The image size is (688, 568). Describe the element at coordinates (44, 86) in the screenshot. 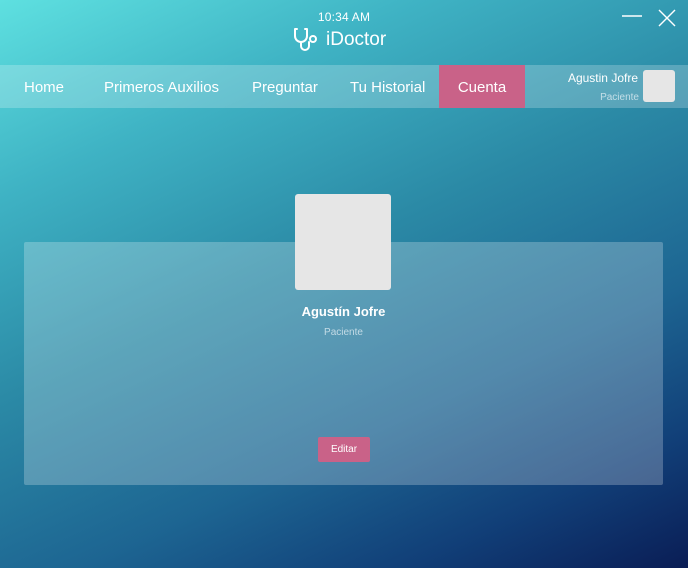

I see `nav-home: Home` at that location.